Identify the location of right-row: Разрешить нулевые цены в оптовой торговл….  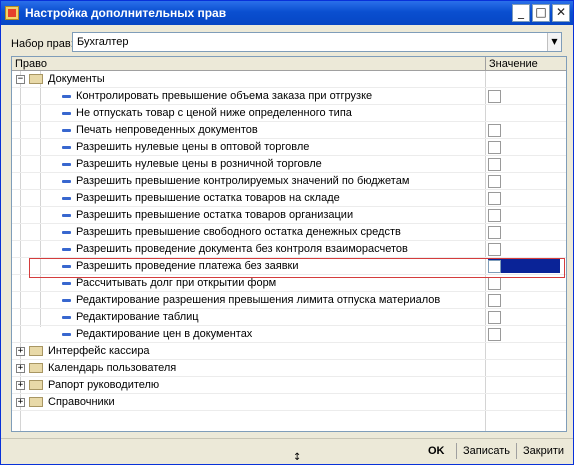
(289, 147).